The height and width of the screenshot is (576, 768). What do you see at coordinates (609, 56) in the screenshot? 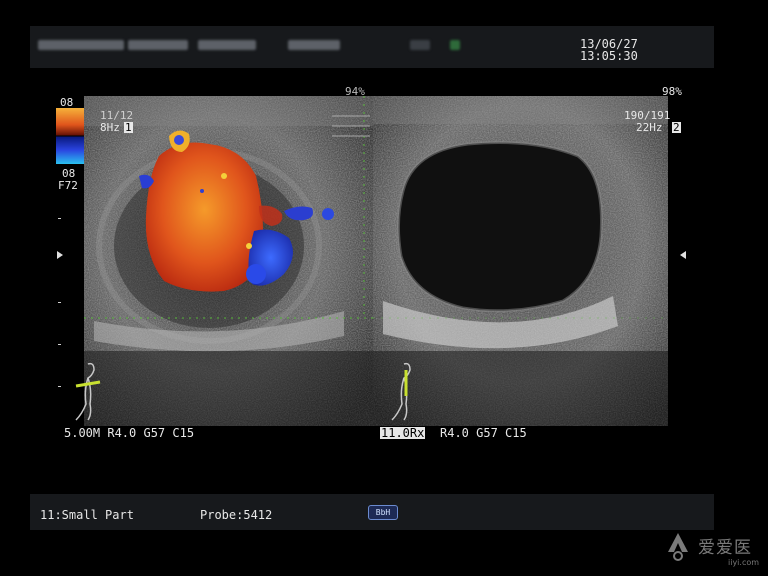
I see `exam-time: 13:05:30` at bounding box center [609, 56].